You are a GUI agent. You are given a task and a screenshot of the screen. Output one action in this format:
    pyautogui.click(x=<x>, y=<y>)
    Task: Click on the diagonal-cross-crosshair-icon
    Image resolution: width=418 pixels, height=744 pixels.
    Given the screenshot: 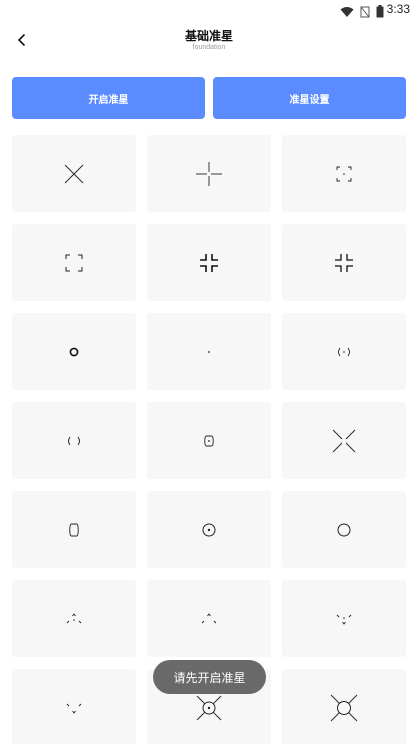 What is the action you would take?
    pyautogui.click(x=74, y=173)
    